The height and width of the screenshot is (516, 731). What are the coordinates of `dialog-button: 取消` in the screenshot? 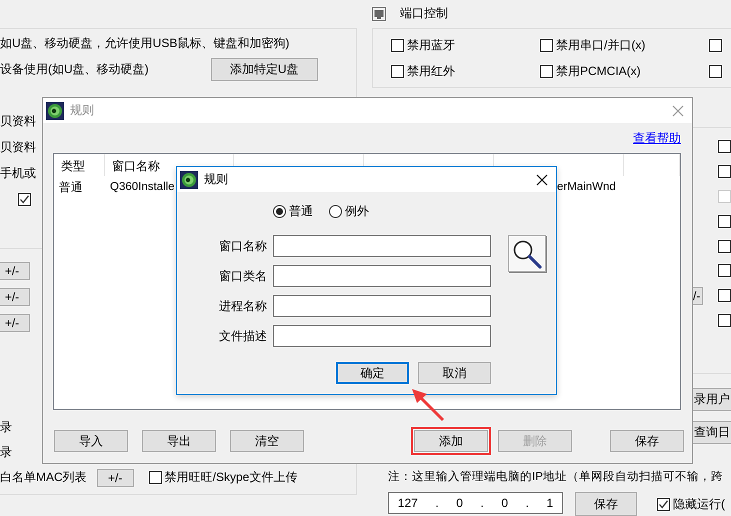 It's located at (454, 373).